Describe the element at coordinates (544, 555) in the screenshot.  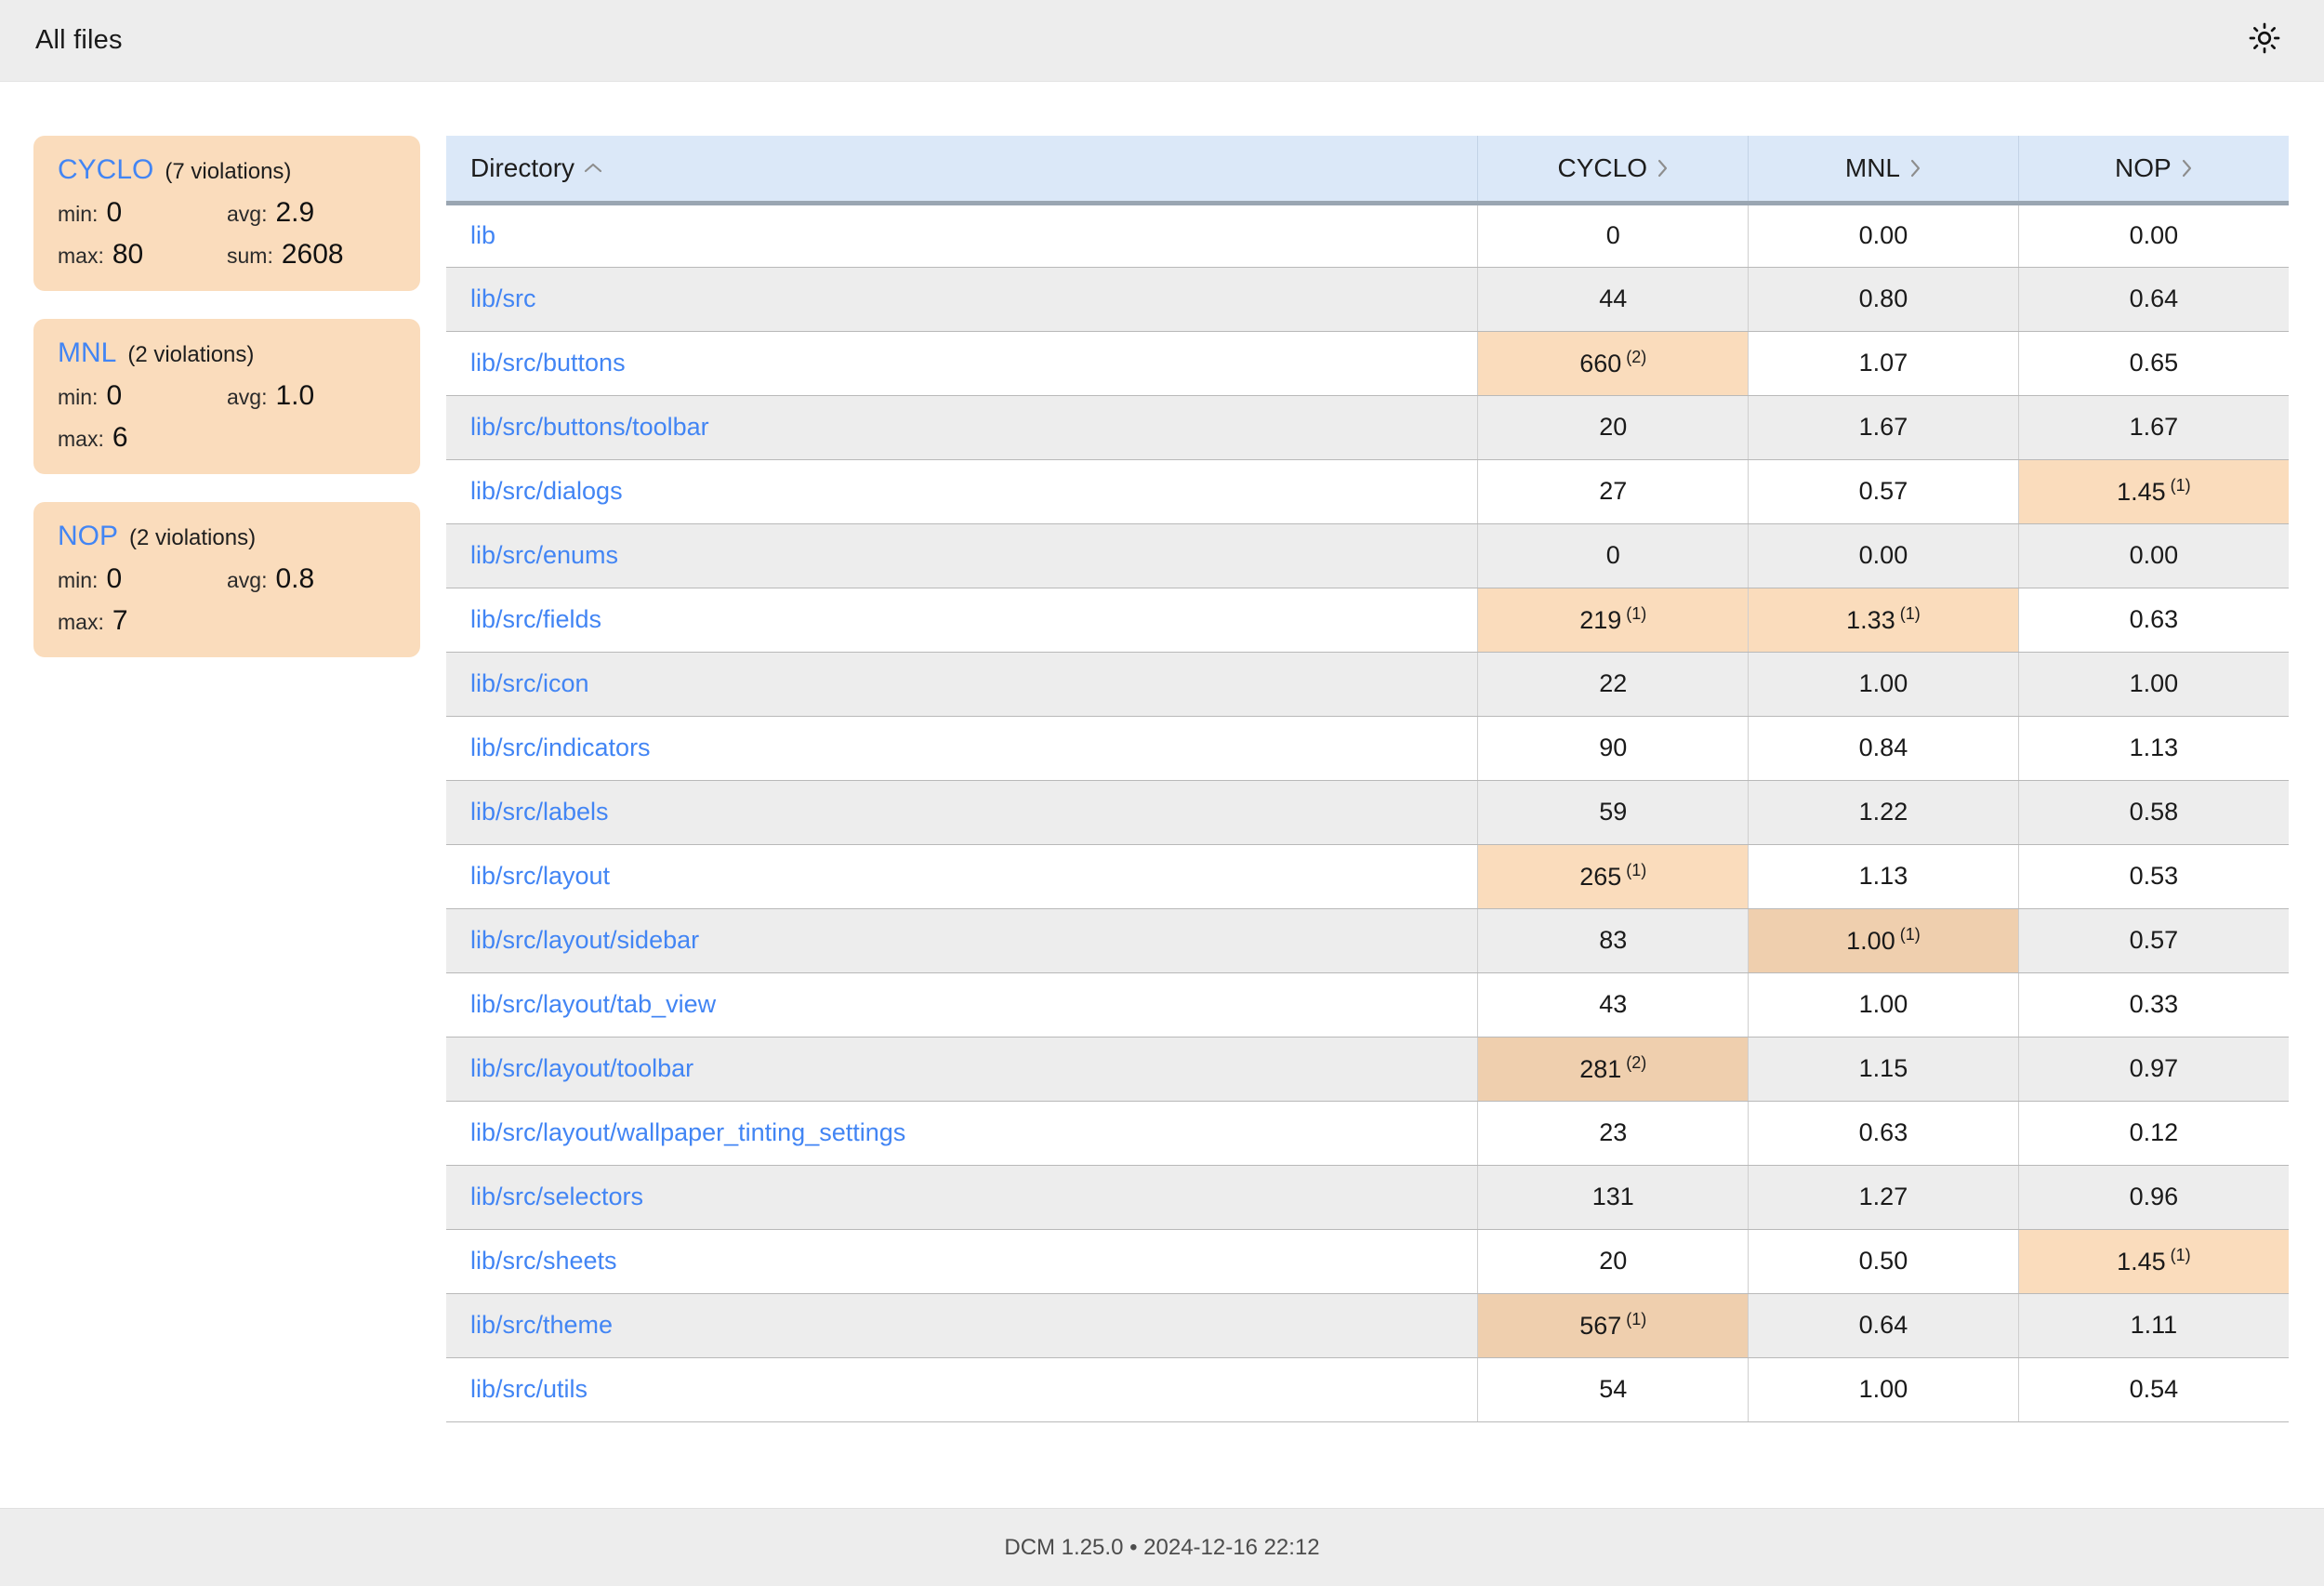
I see `directory-link: lib/src/enums` at that location.